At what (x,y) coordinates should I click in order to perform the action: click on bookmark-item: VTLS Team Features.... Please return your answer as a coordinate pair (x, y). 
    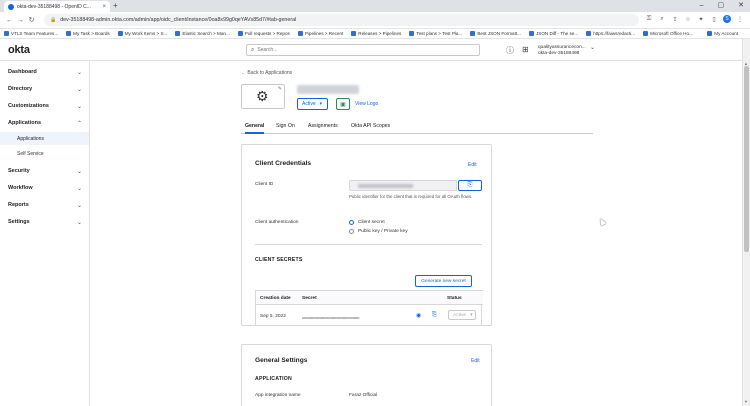
    Looking at the image, I should click on (31, 33).